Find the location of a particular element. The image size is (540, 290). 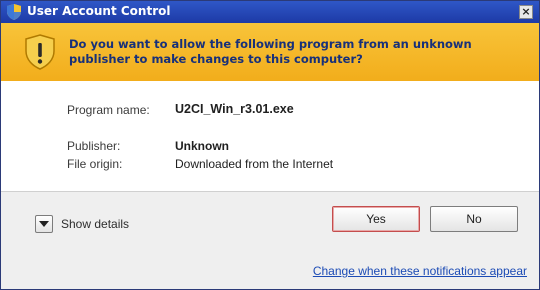

show-details-toggle: Show details is located at coordinates (82, 224).